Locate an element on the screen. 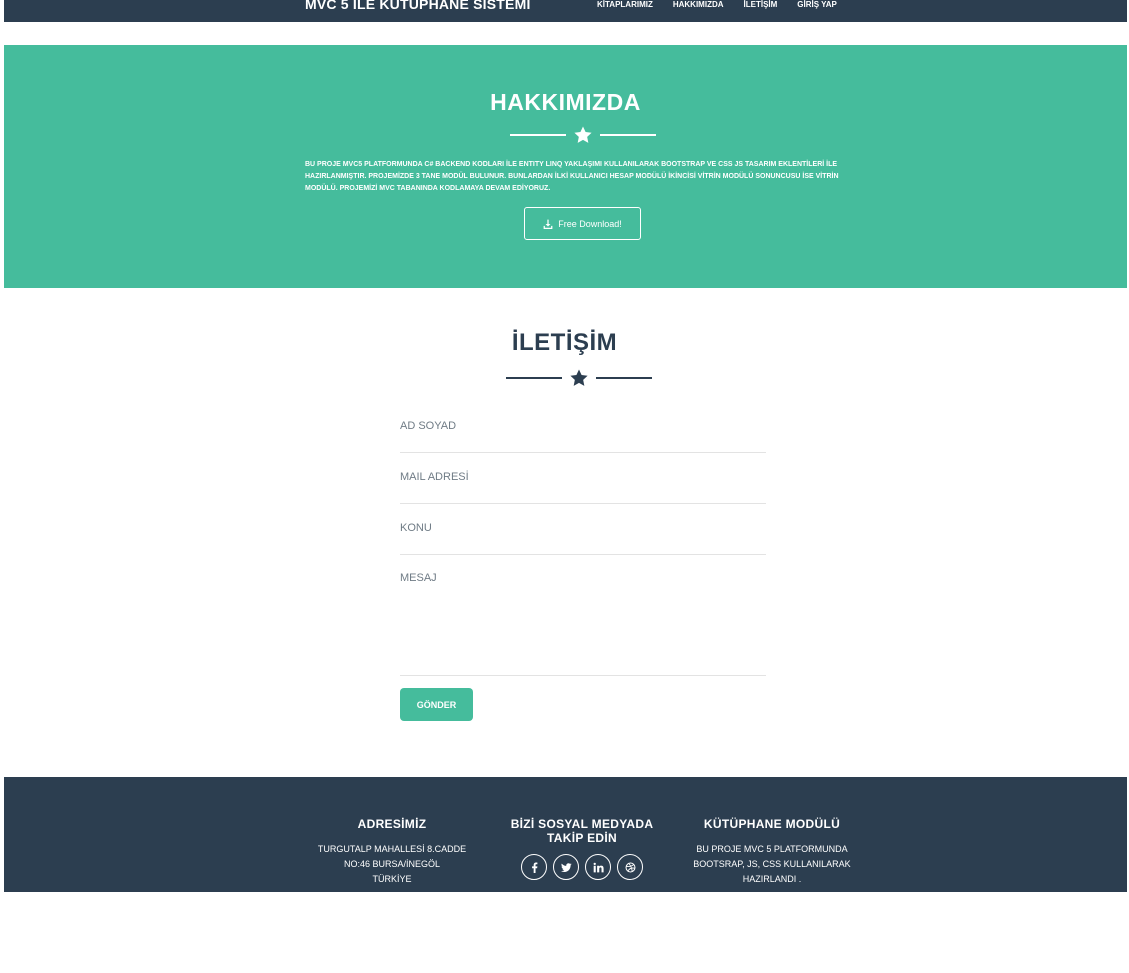 This screenshot has width=1129, height=973. footer-social-column: BİZİ SOSYAL MEDYADA TAKİP EDİN is located at coordinates (582, 848).